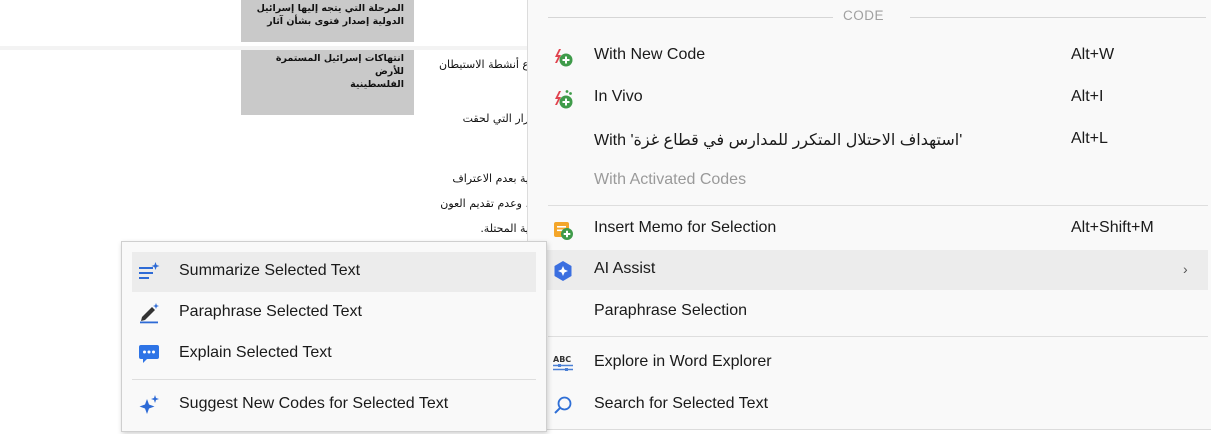 Image resolution: width=1211 pixels, height=434 pixels. What do you see at coordinates (670, 179) in the screenshot?
I see `menu-item-label: With Activated Codes` at bounding box center [670, 179].